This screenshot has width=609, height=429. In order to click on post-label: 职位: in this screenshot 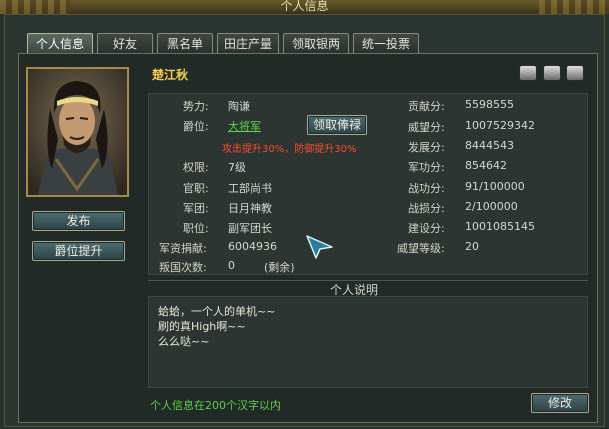, I will do `click(196, 228)`.